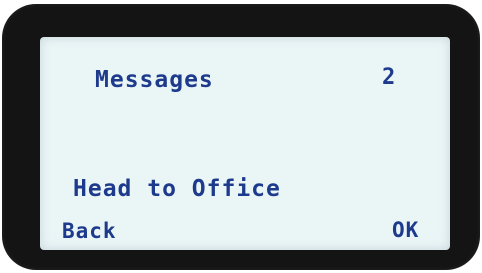 This screenshot has height=273, width=482. What do you see at coordinates (389, 77) in the screenshot?
I see `message-count: 2` at bounding box center [389, 77].